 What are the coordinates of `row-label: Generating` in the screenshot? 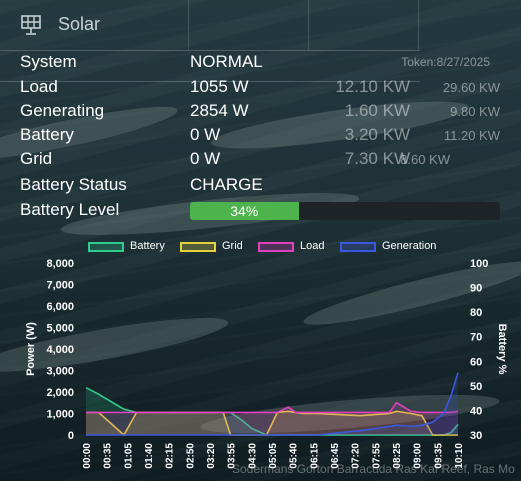 It's located at (62, 110).